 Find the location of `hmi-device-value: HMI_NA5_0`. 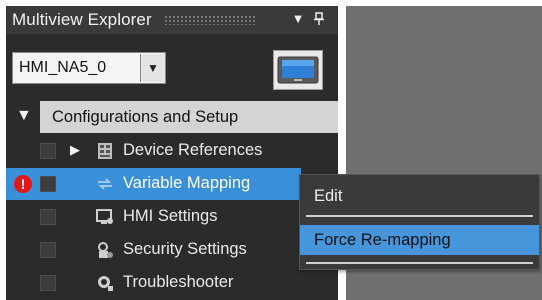

hmi-device-value: HMI_NA5_0 is located at coordinates (63, 67).